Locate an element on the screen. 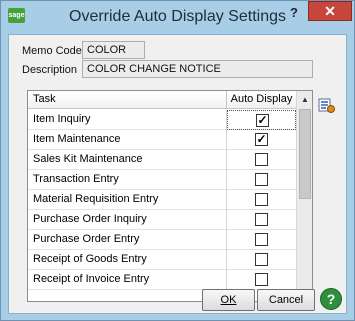 The height and width of the screenshot is (321, 355). close-button: ✕ is located at coordinates (330, 11).